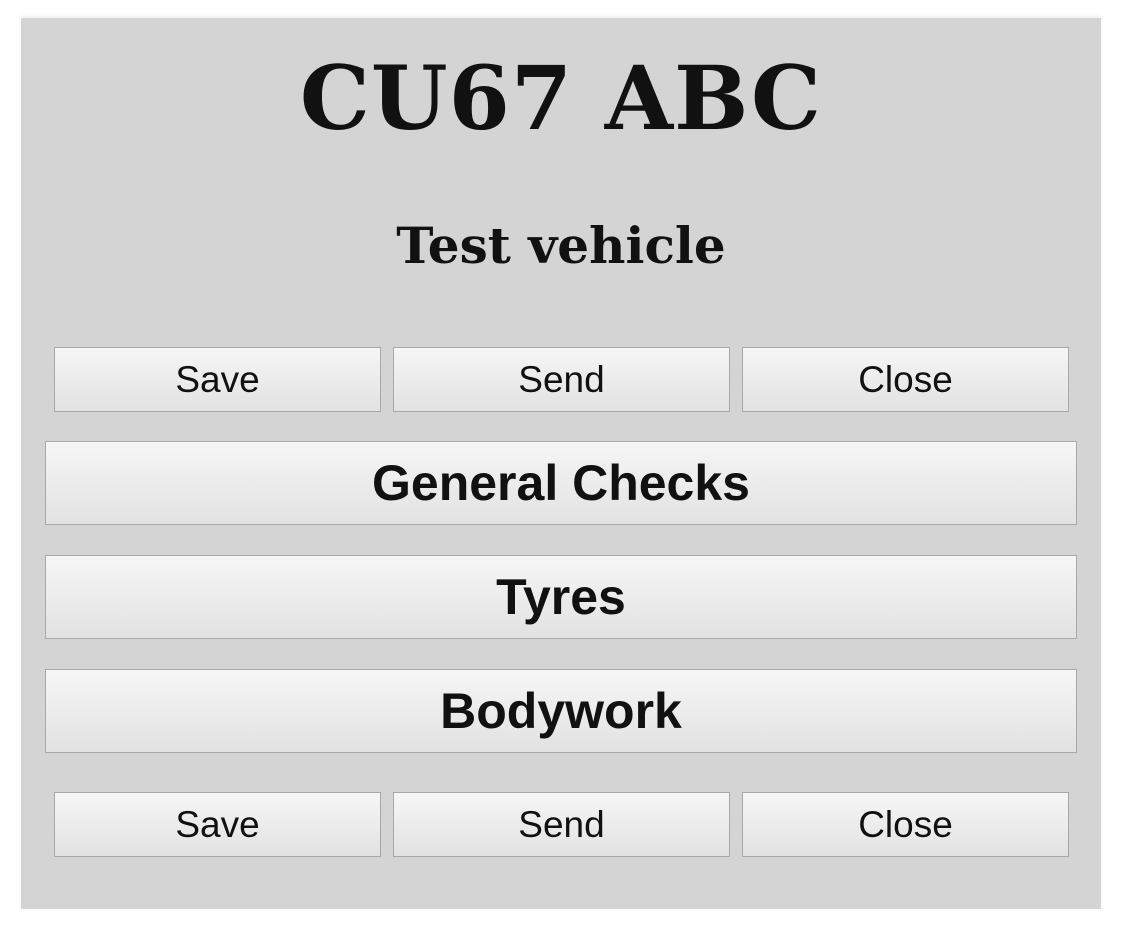  I want to click on send-button-bottom: Send, so click(561, 824).